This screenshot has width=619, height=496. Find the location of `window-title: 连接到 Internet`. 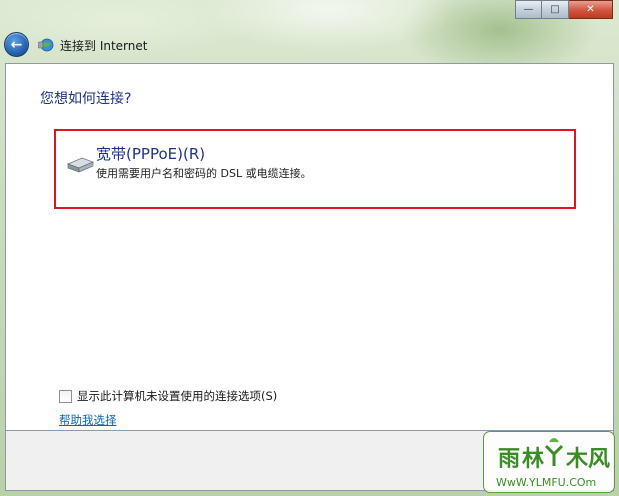

window-title: 连接到 Internet is located at coordinates (104, 46).